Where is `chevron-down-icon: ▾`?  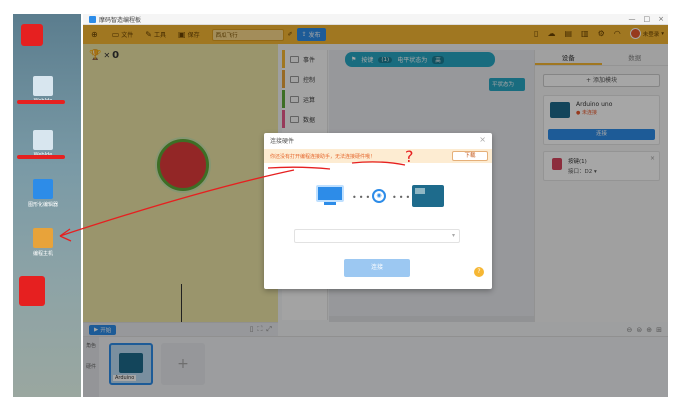
chevron-down-icon: ▾ is located at coordinates (453, 235).